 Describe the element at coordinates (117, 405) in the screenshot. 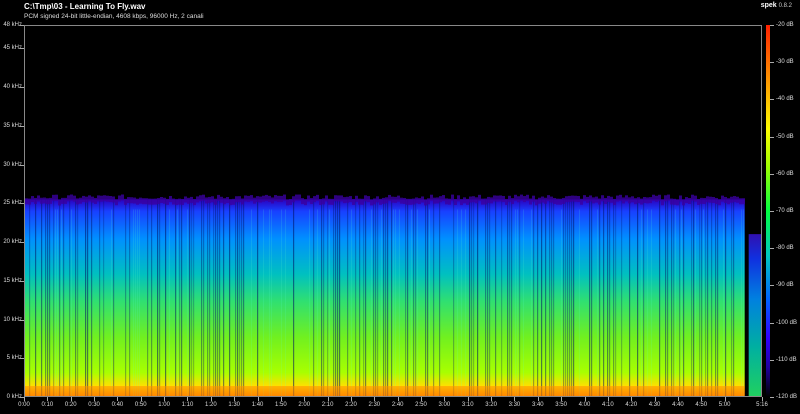

I see `time-tick-label: 0:40` at that location.